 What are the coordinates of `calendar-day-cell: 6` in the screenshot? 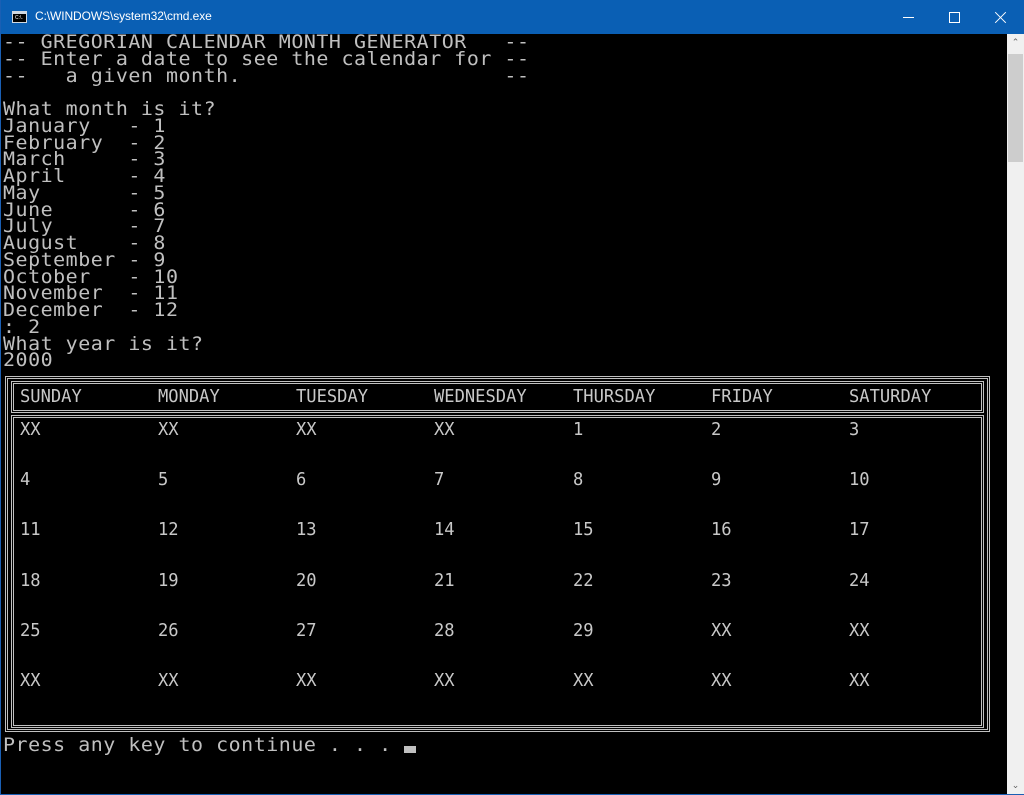 It's located at (301, 480).